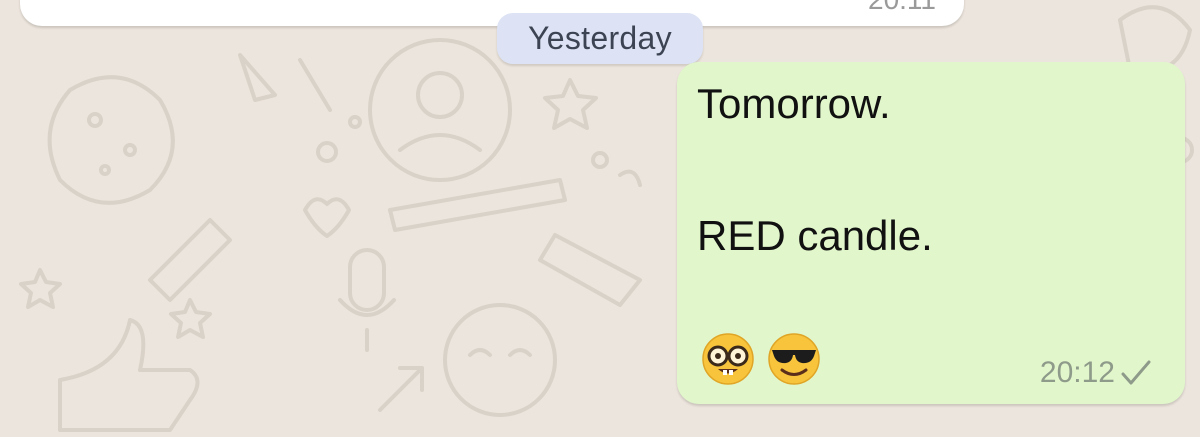 The width and height of the screenshot is (1200, 437). Describe the element at coordinates (794, 359) in the screenshot. I see `smiling-face-with-sunglasses-emoji` at that location.